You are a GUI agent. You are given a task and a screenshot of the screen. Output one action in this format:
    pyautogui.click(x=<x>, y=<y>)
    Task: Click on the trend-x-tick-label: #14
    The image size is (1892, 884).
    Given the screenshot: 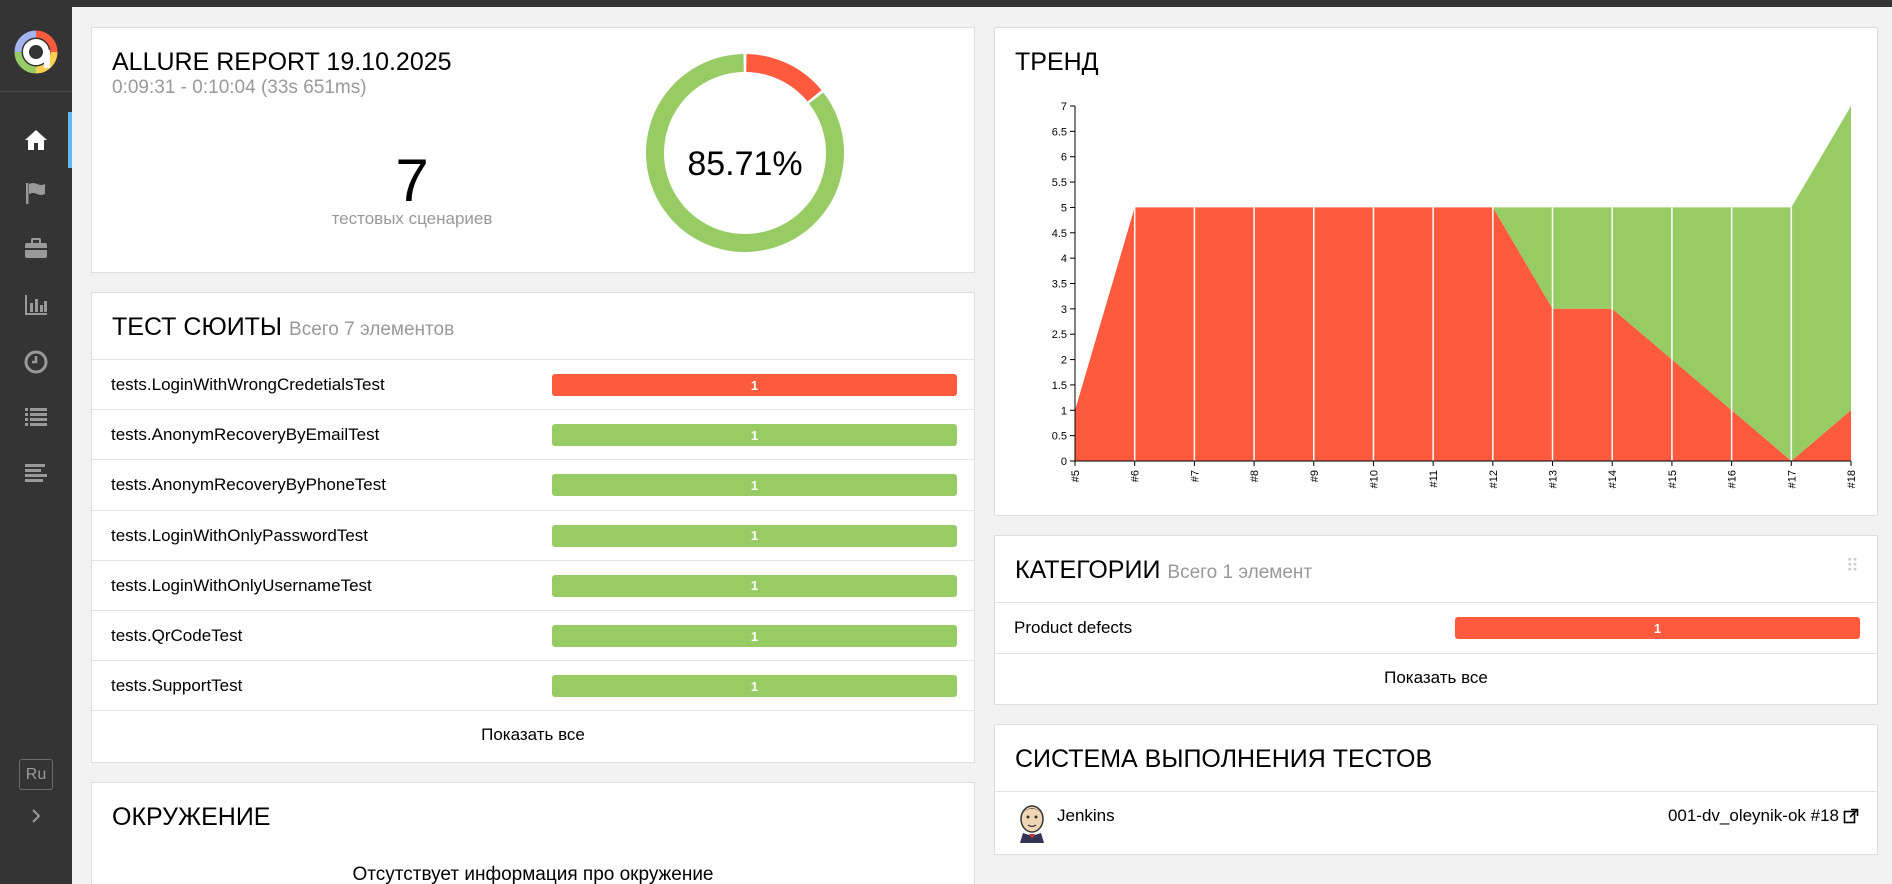 What is the action you would take?
    pyautogui.click(x=1613, y=479)
    